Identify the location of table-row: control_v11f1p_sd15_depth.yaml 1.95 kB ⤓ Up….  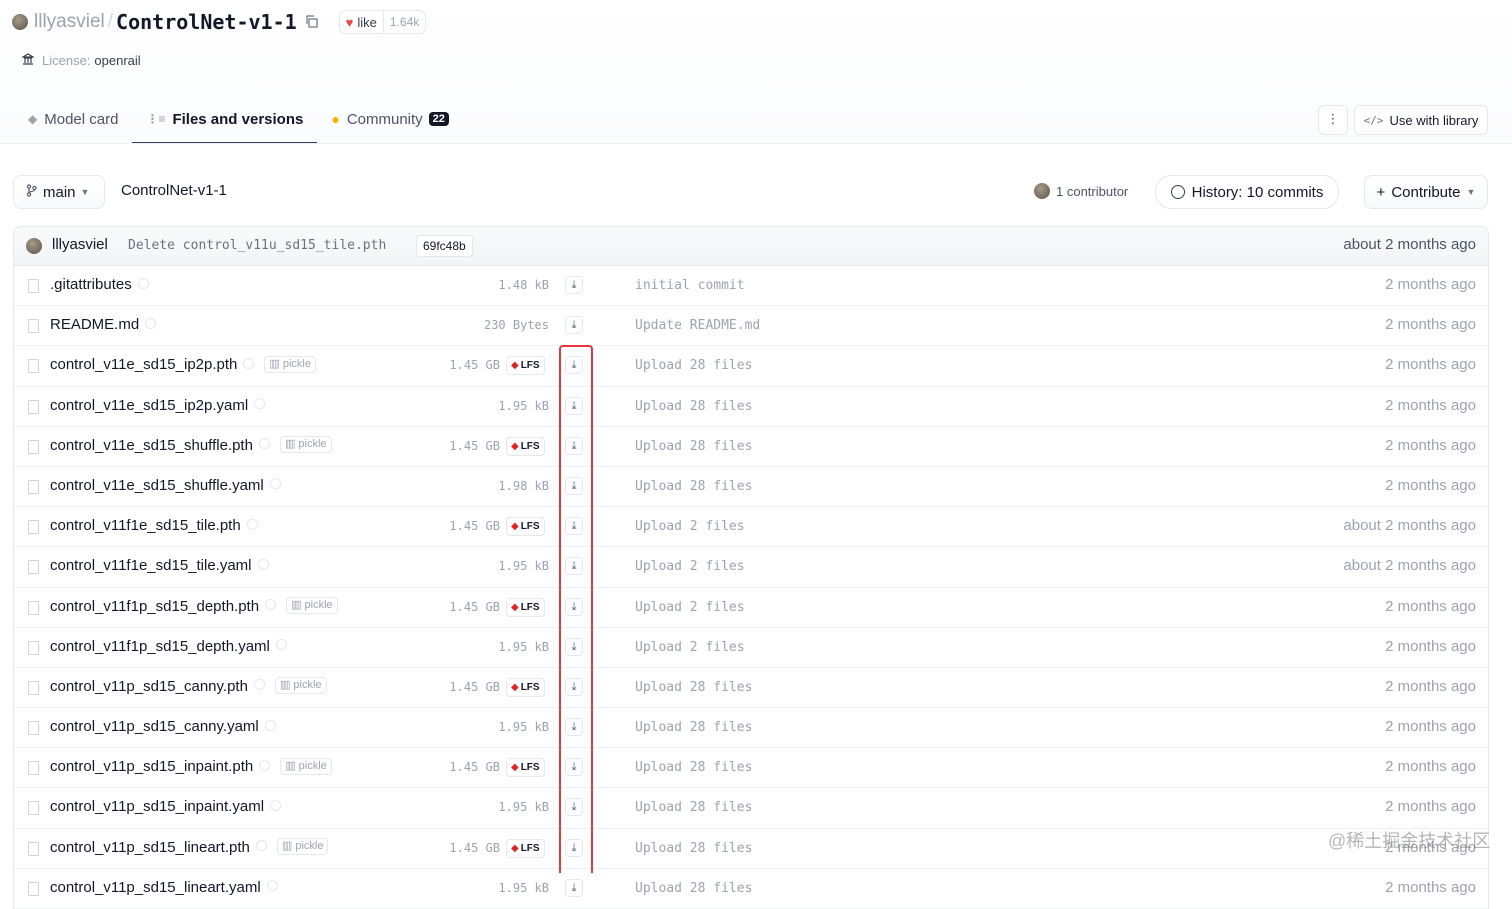
(751, 648).